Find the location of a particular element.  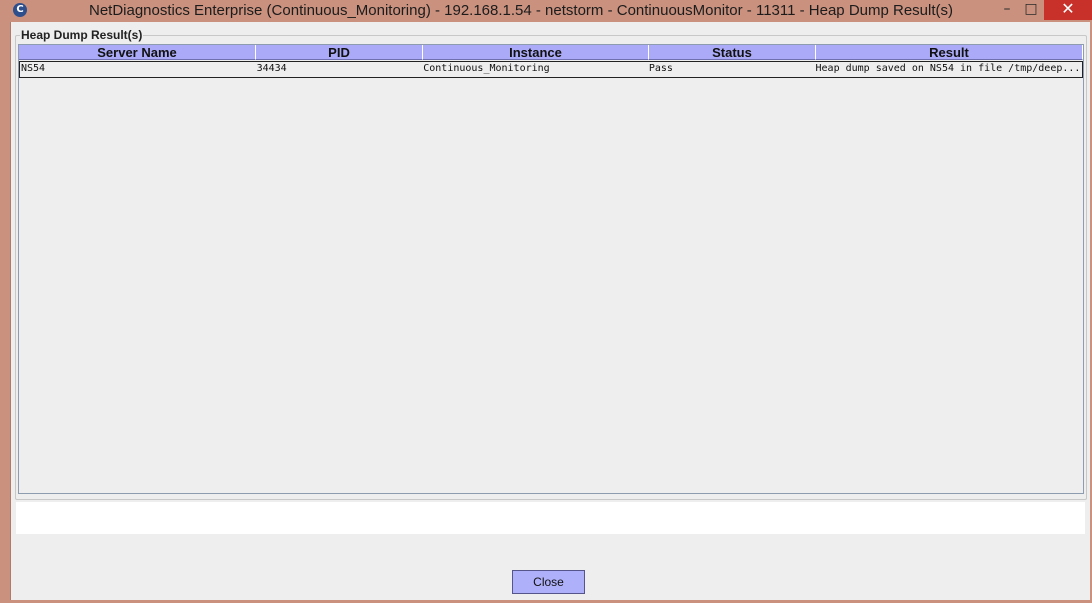

cell-server-name: NS54 is located at coordinates (33, 68).